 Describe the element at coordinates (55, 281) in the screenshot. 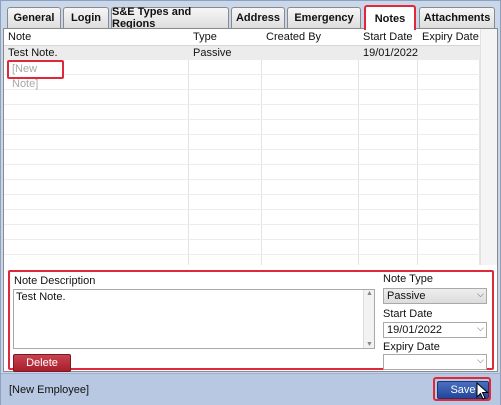

I see `note-description-label: Note Description` at that location.